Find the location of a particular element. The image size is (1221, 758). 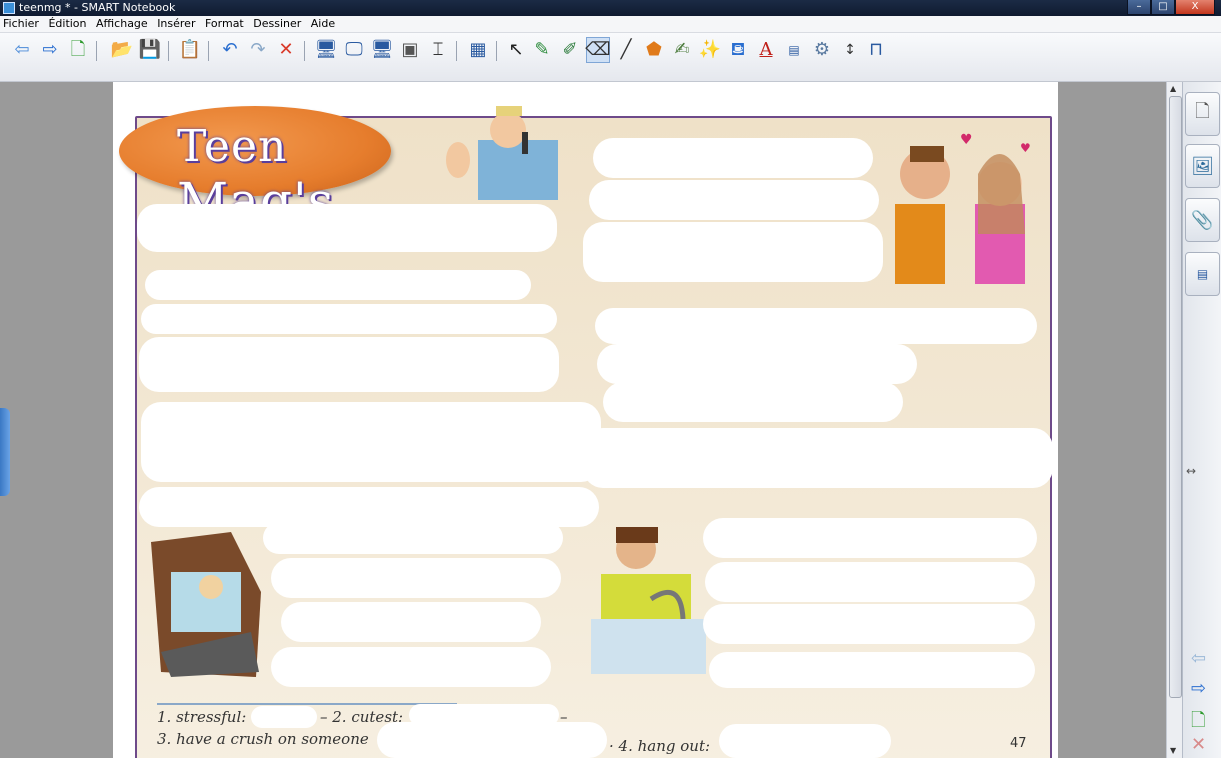

properties-tab-icon: ▤ is located at coordinates (1202, 274).